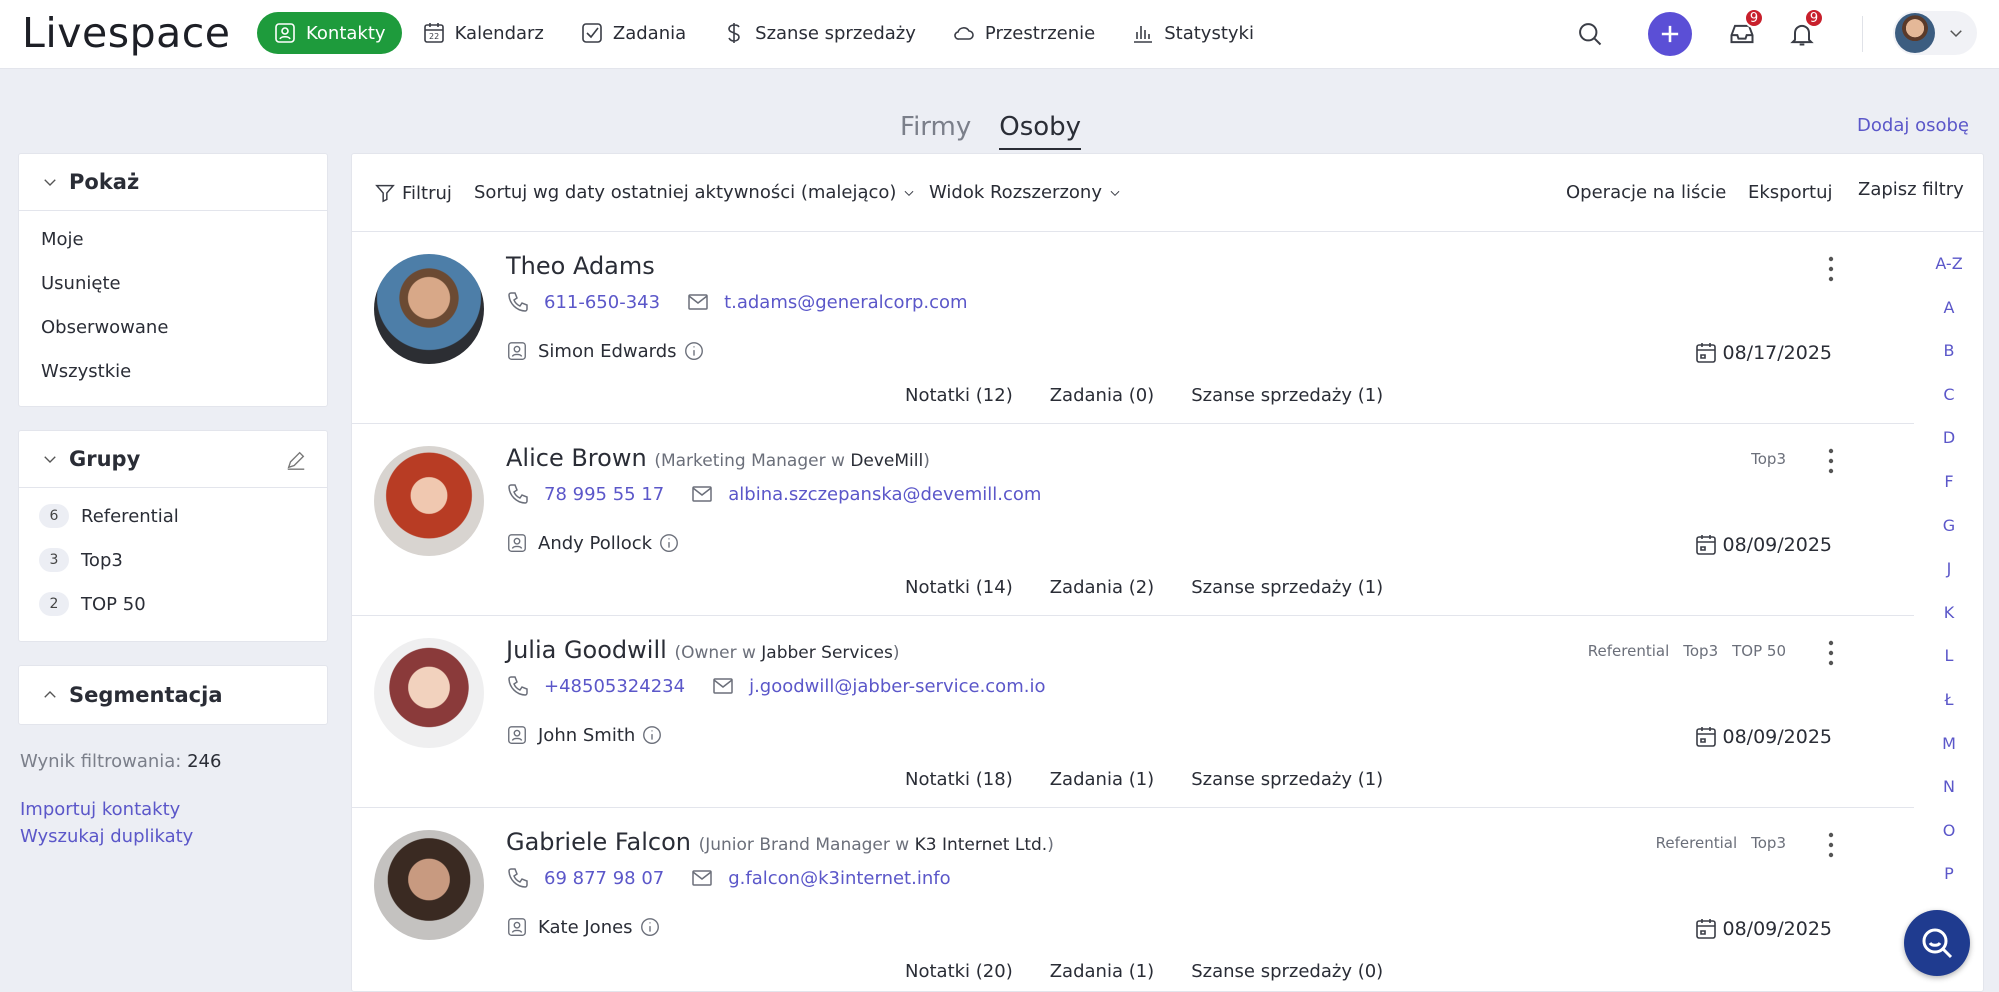 Image resolution: width=1999 pixels, height=992 pixels. Describe the element at coordinates (959, 971) in the screenshot. I see `notes-link: Notatki (20)` at that location.